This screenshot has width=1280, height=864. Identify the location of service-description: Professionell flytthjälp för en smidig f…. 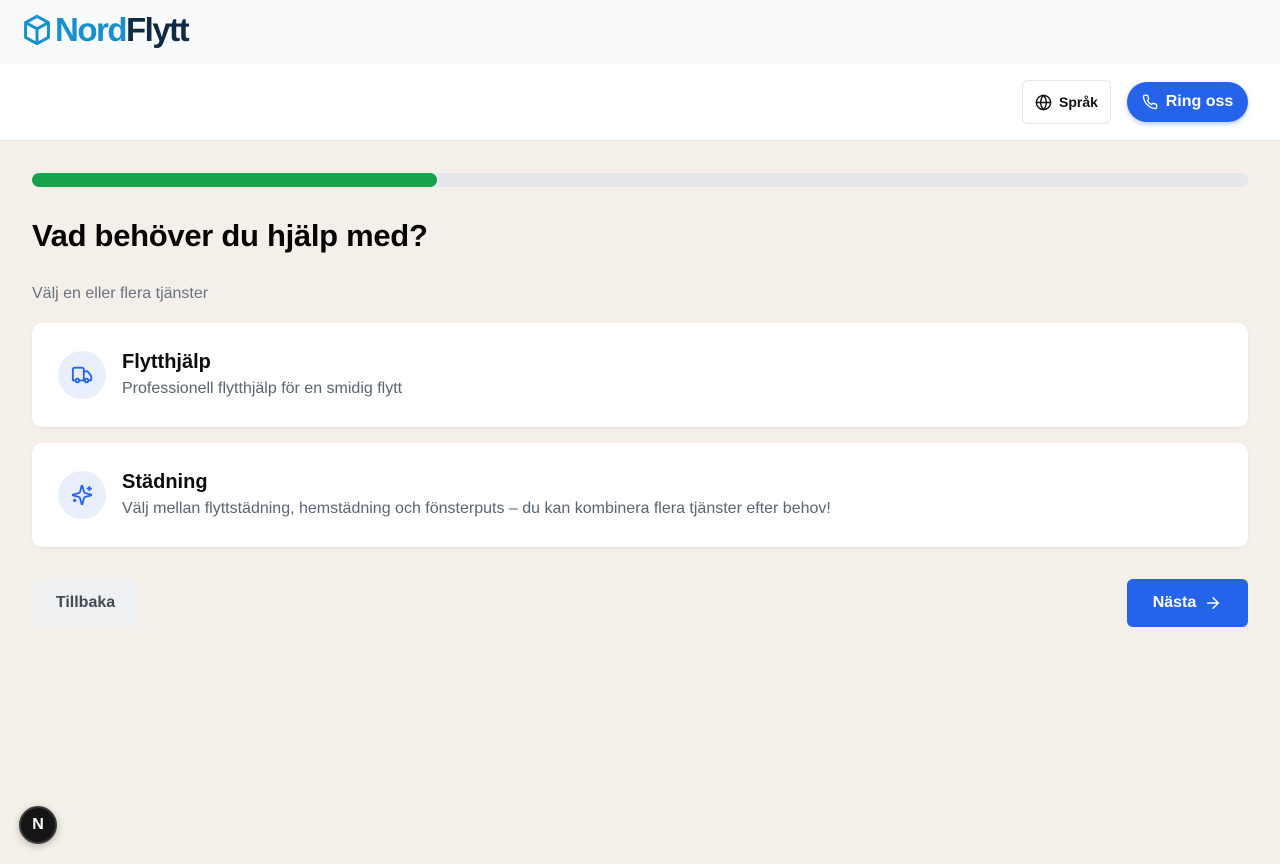
(262, 388).